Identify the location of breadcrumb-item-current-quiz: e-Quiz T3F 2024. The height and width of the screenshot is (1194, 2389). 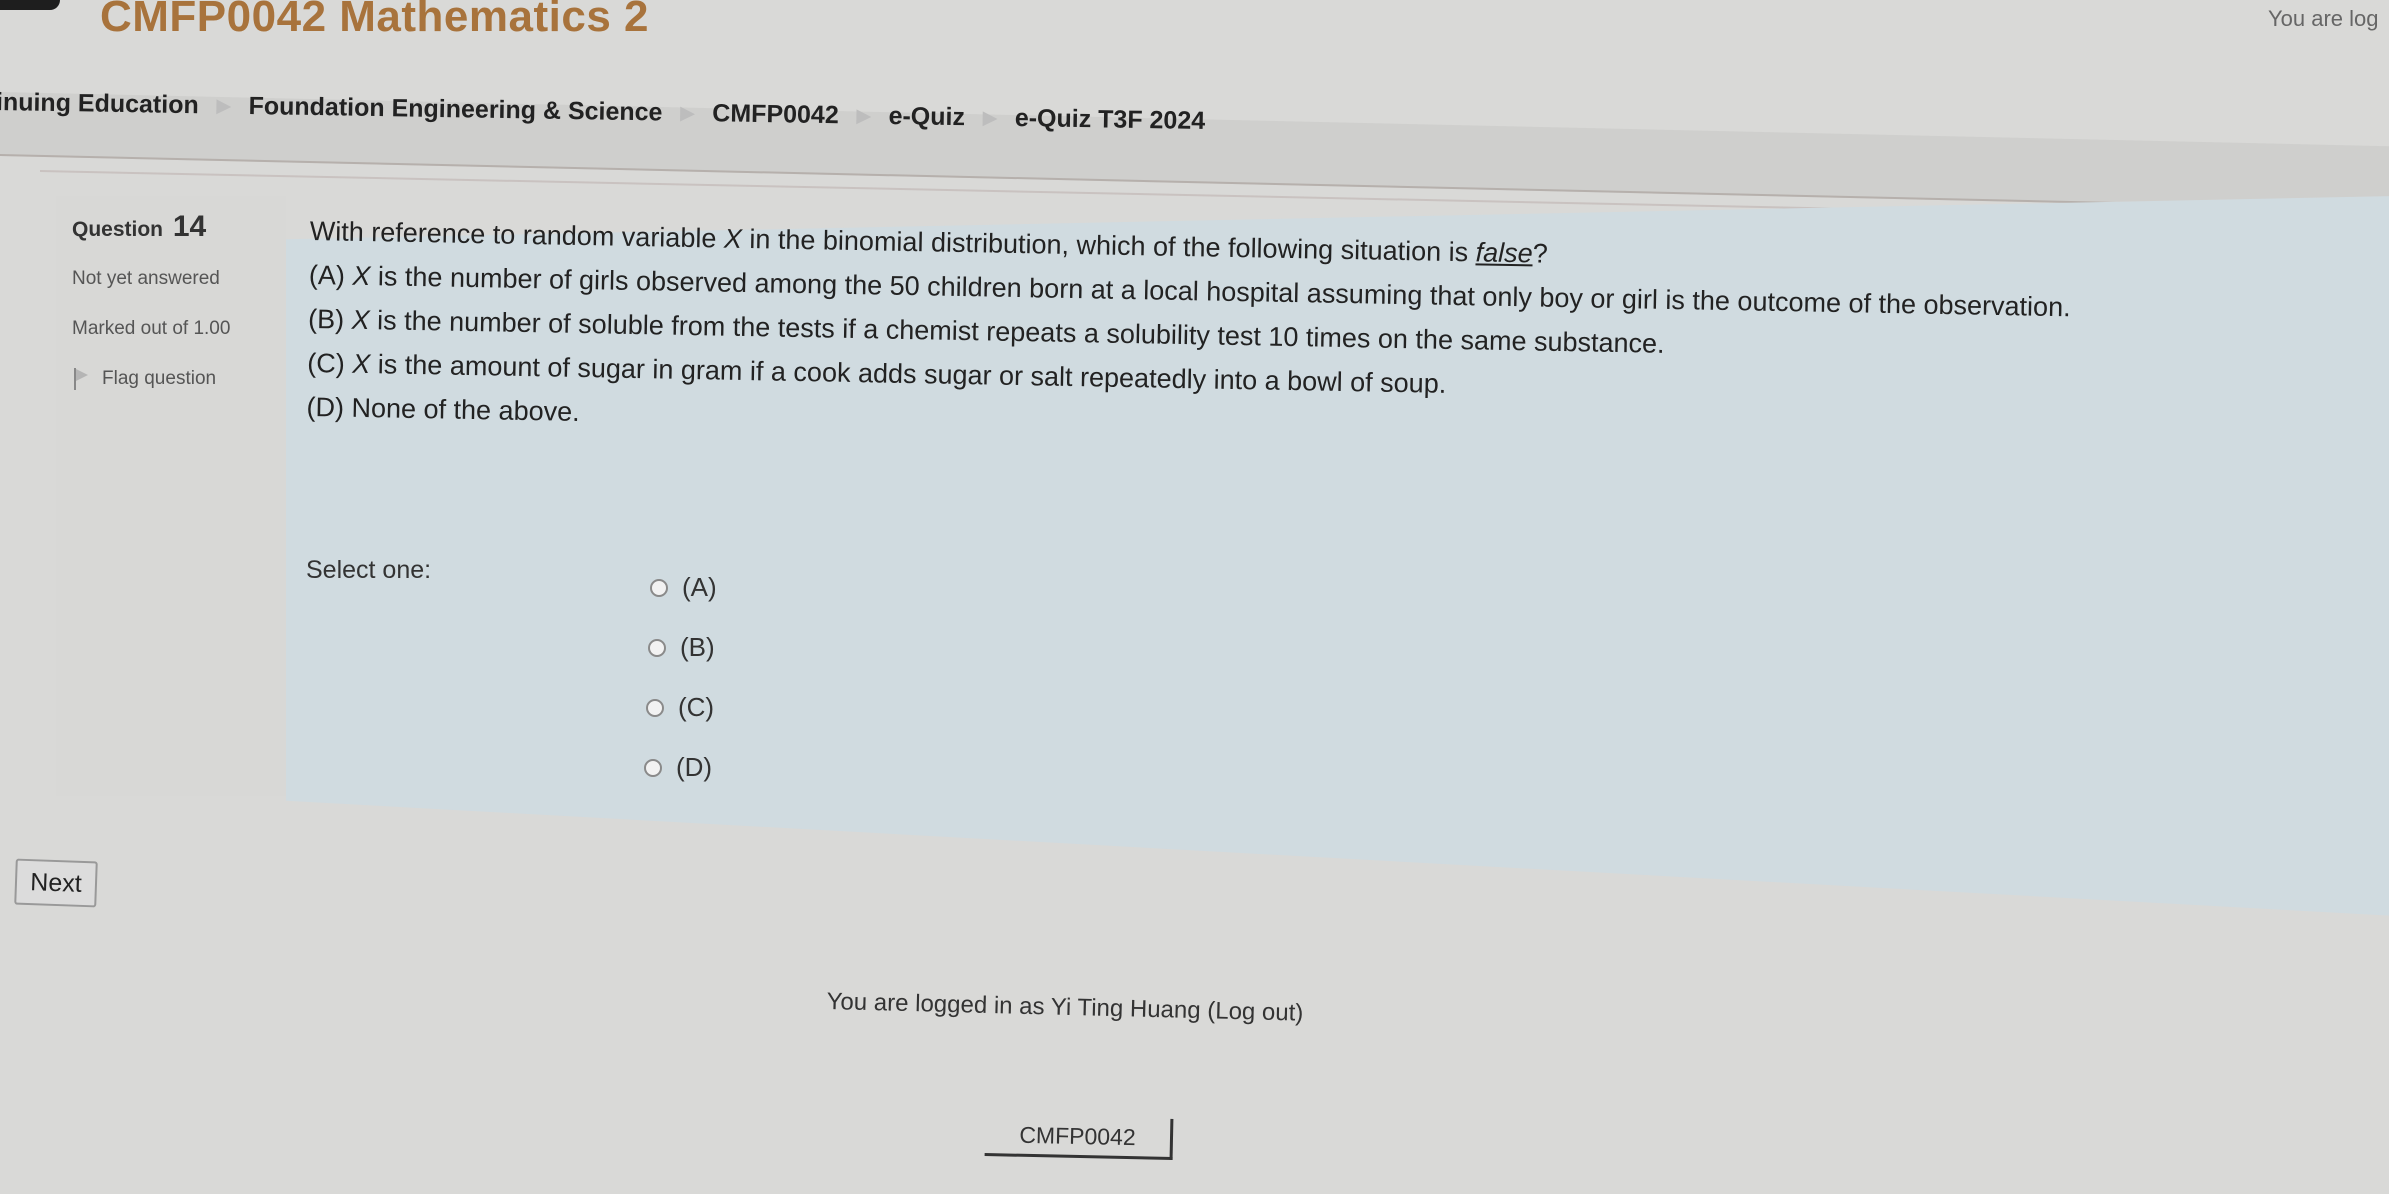
(1110, 120).